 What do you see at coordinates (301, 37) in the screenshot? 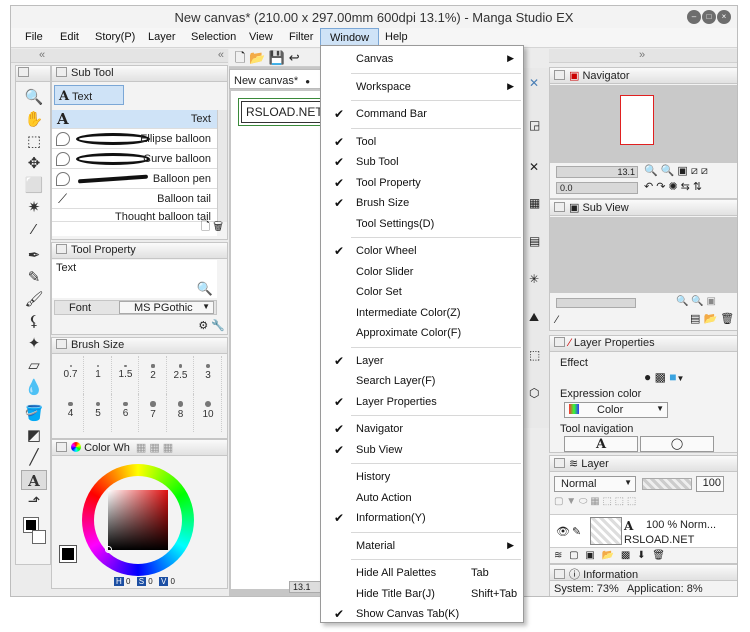
I see `menu-filter: Filter` at bounding box center [301, 37].